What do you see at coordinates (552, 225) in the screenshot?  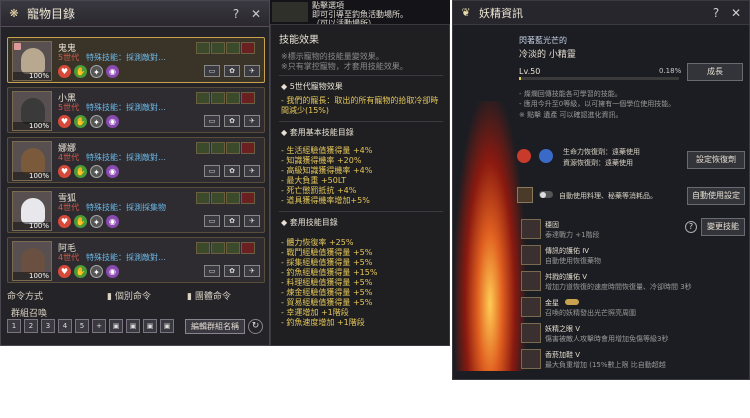 I see `spirit-skill-name: 穩固` at bounding box center [552, 225].